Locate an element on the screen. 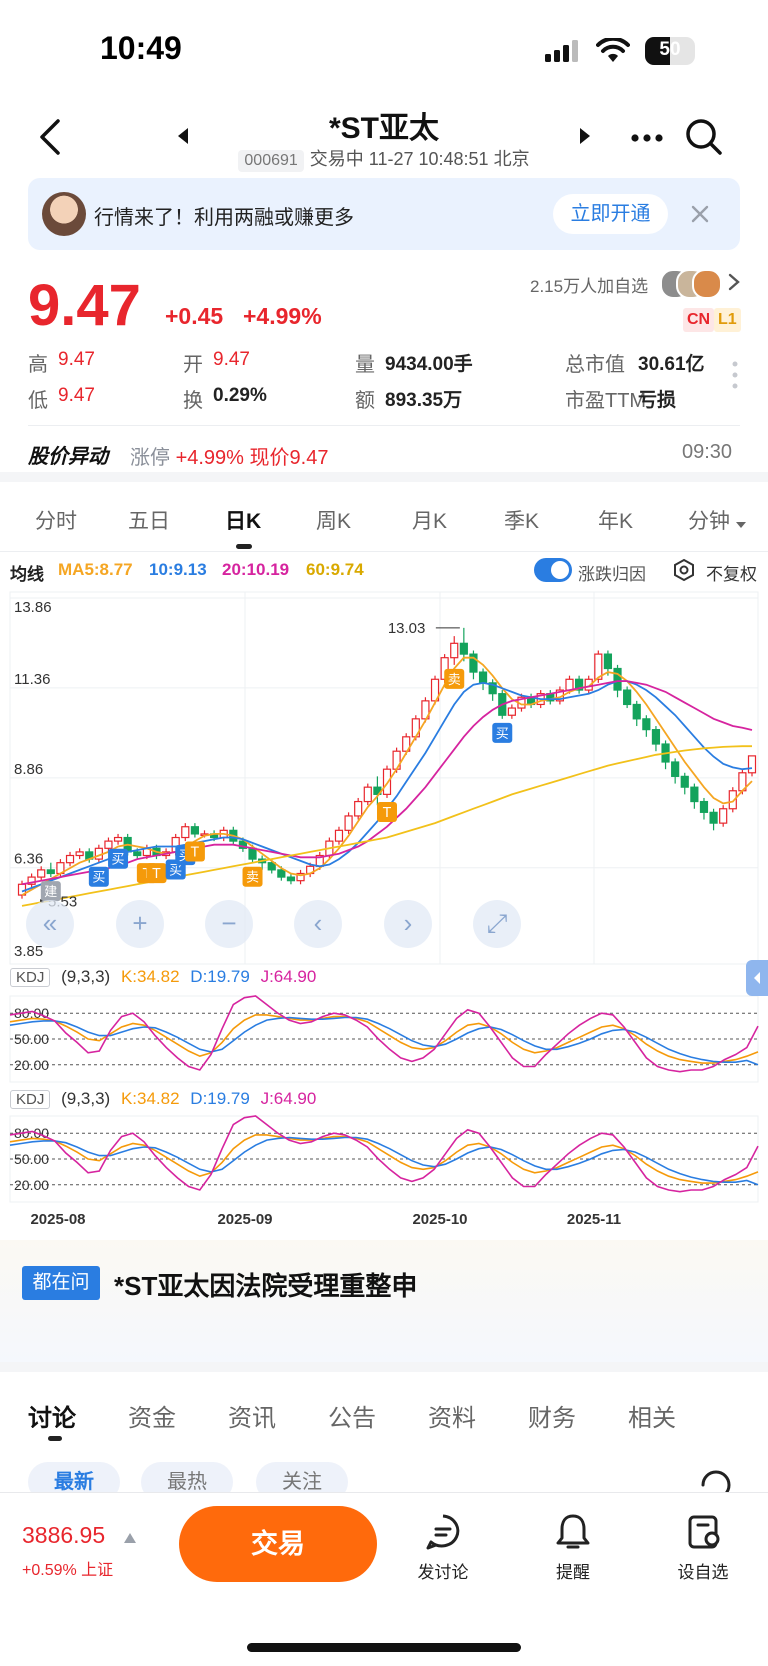 Image resolution: width=768 pixels, height=1666 pixels. bottom-tab: 资金 is located at coordinates (152, 1415).